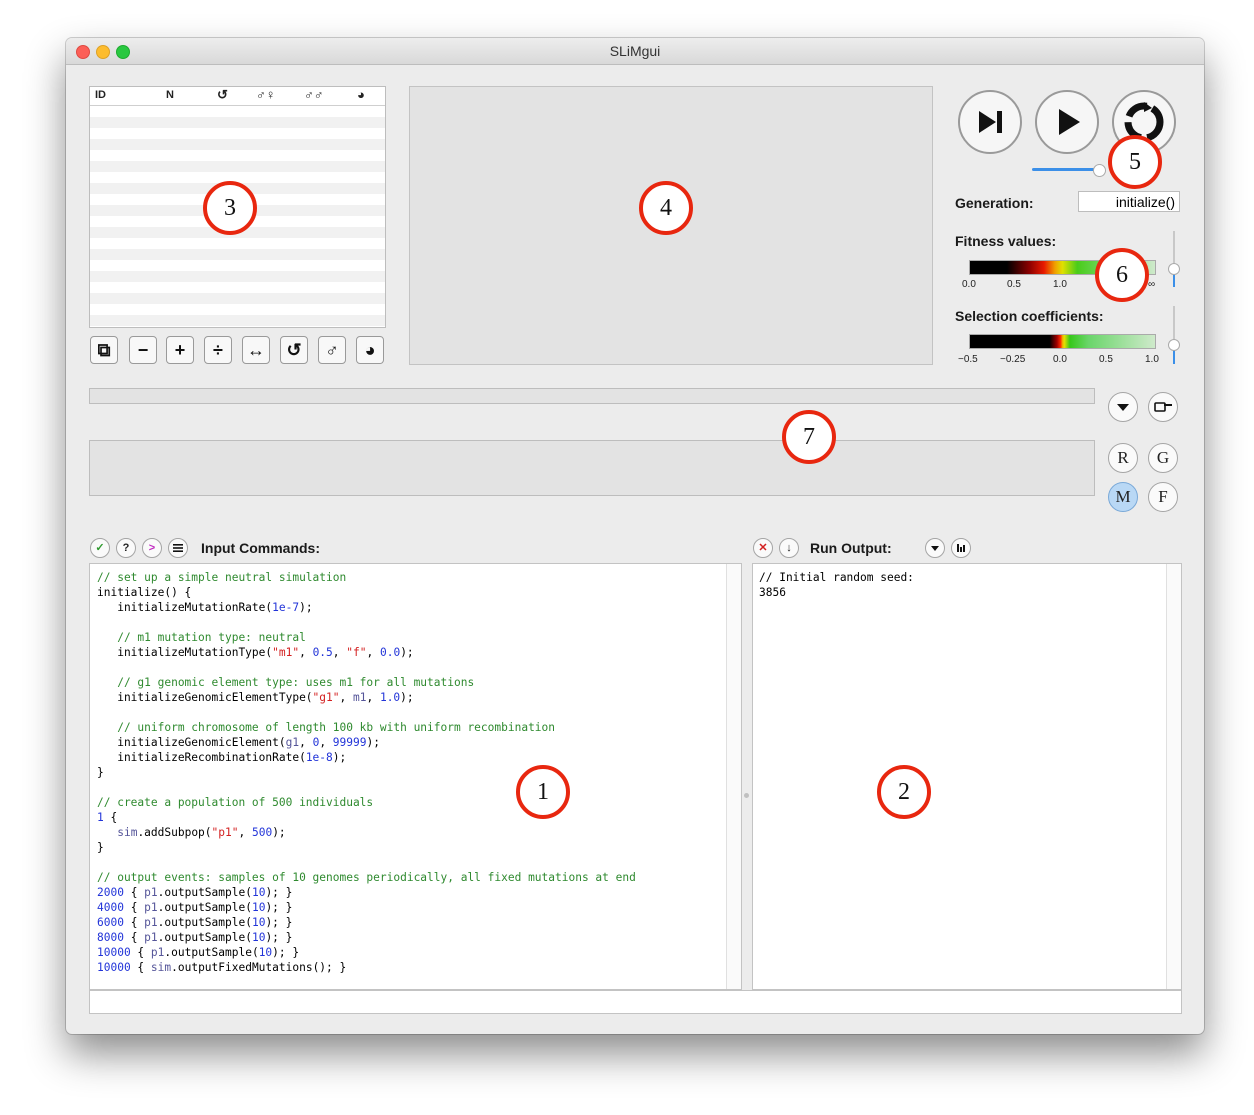 Image resolution: width=1254 pixels, height=1115 pixels. I want to click on selfing-button: ↺, so click(294, 350).